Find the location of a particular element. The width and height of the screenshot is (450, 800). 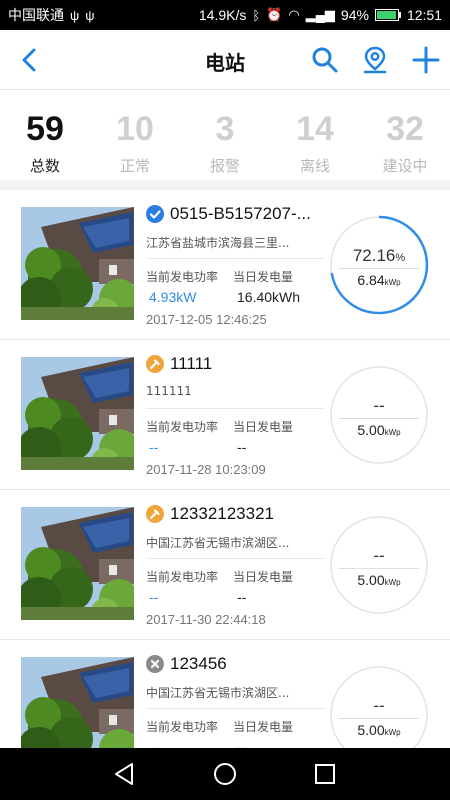

capacity-value: 6.84 is located at coordinates (371, 280).